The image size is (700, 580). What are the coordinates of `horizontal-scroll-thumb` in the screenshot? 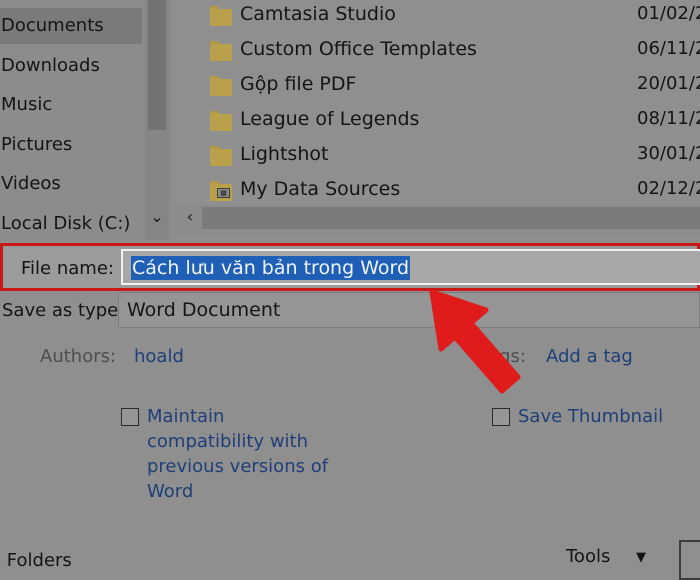 It's located at (451, 218).